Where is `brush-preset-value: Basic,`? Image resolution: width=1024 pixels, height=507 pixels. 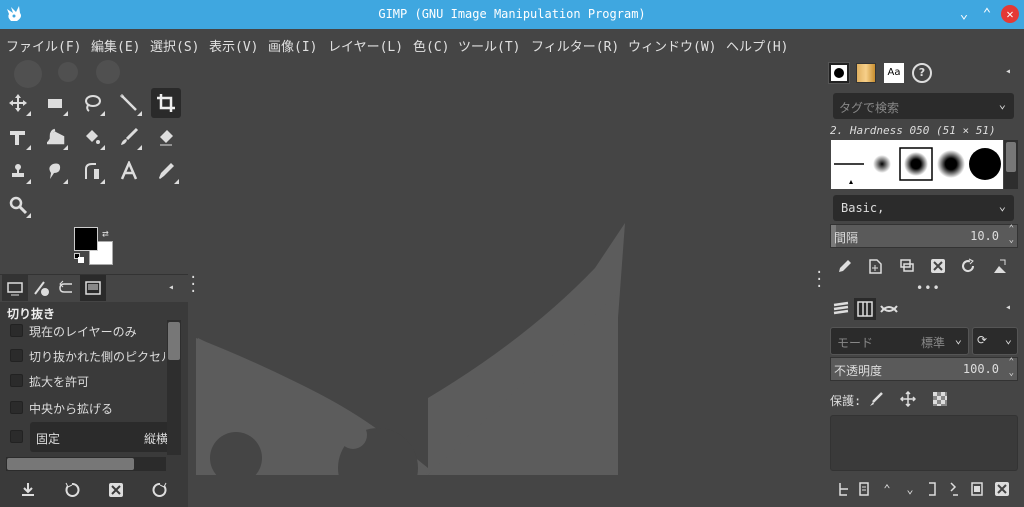
brush-preset-value: Basic, is located at coordinates (863, 208).